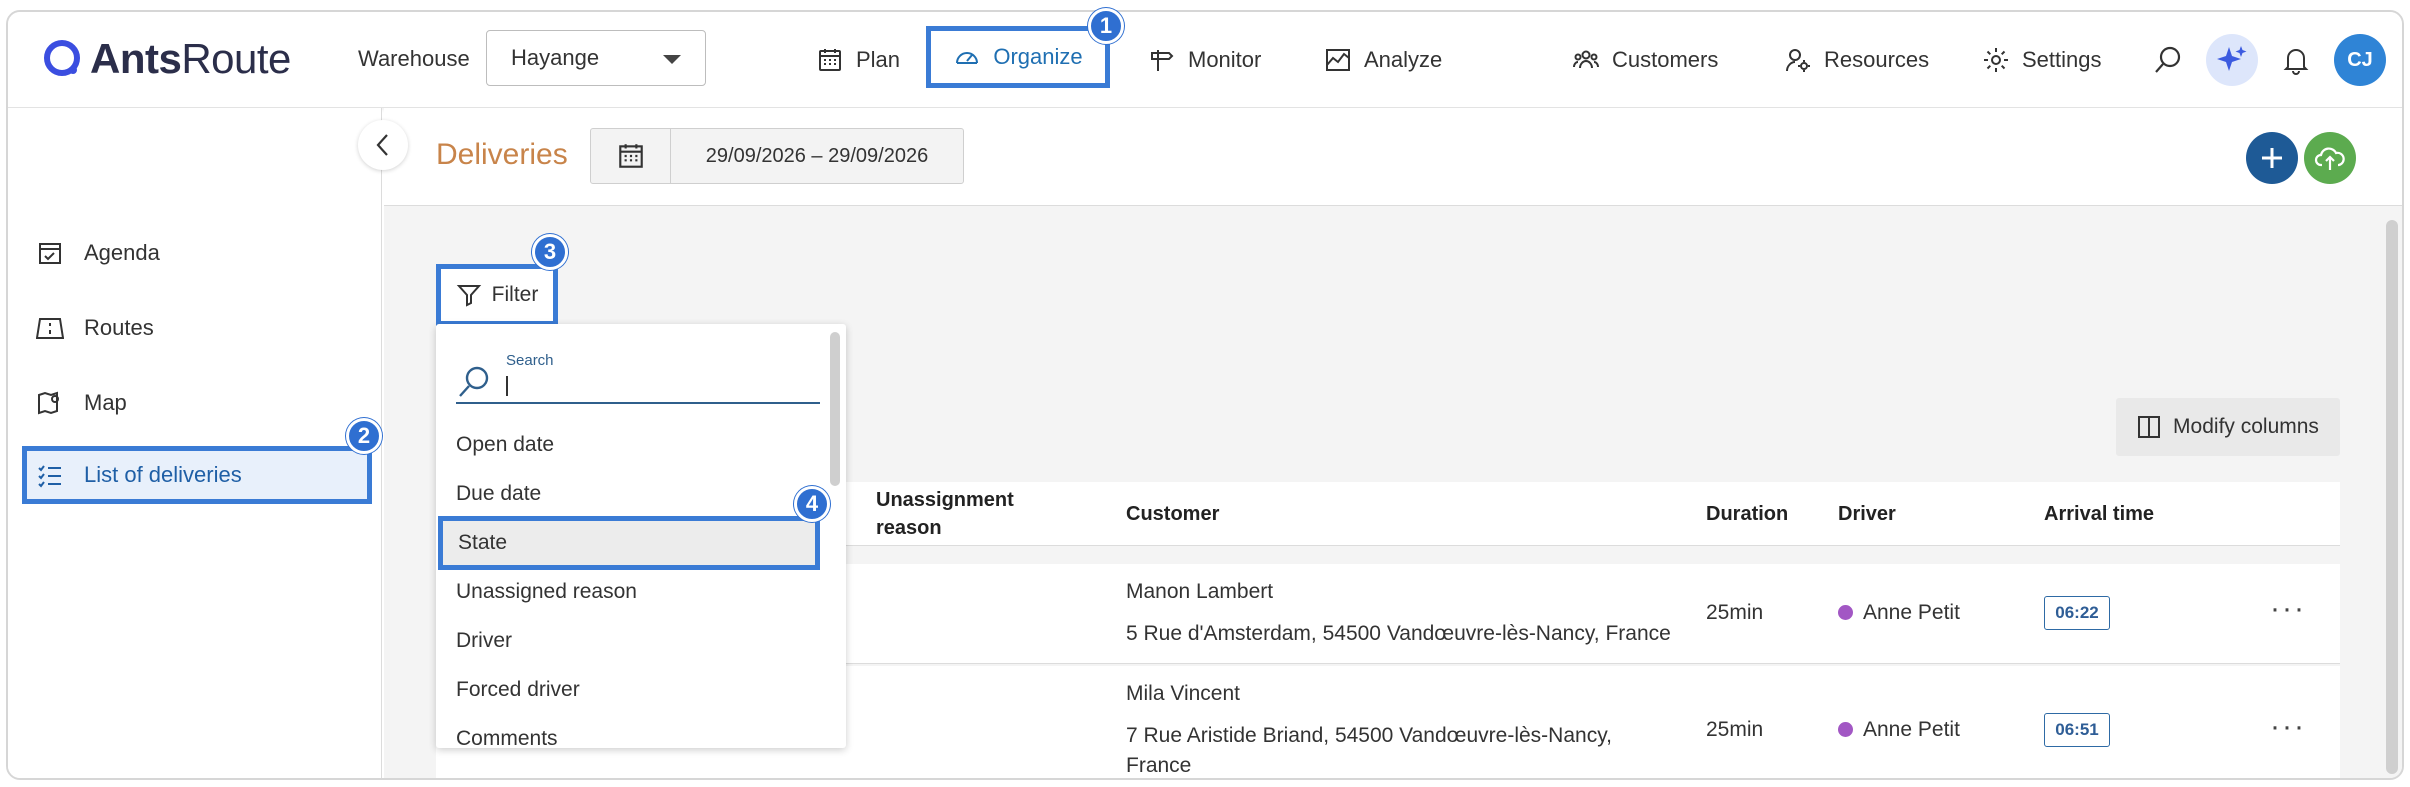  I want to click on nav-monitor: Monitor, so click(1204, 60).